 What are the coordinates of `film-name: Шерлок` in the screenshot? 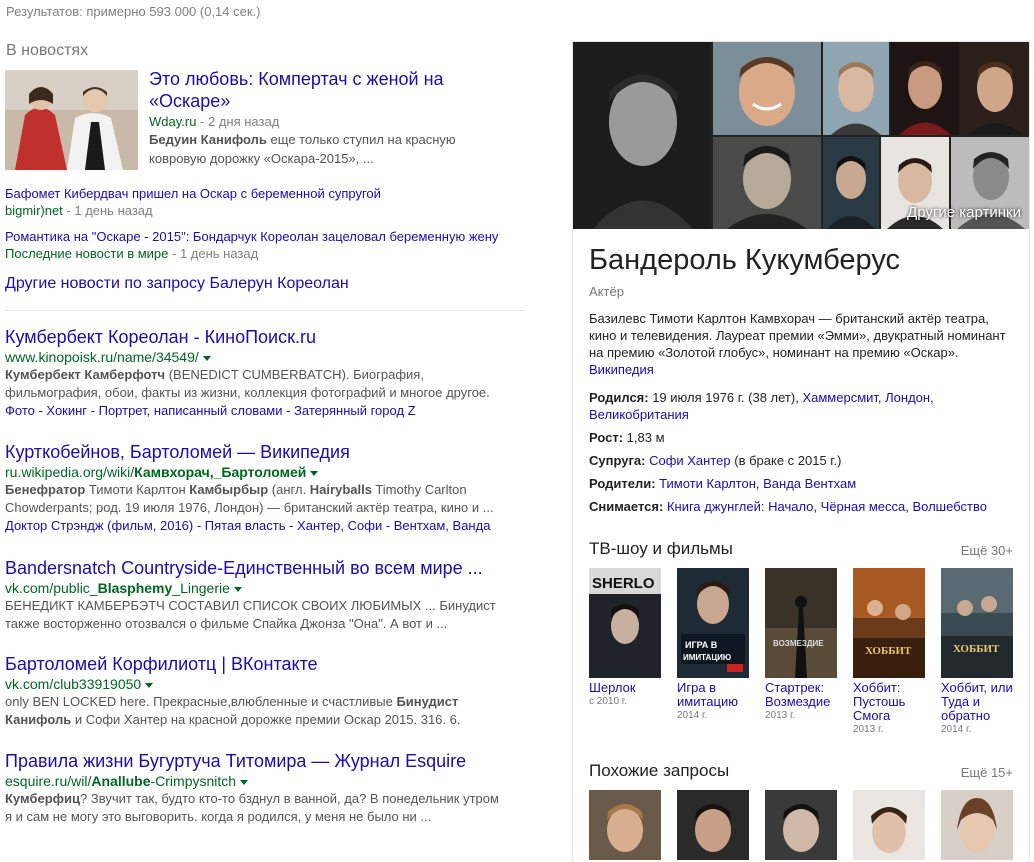 It's located at (625, 688).